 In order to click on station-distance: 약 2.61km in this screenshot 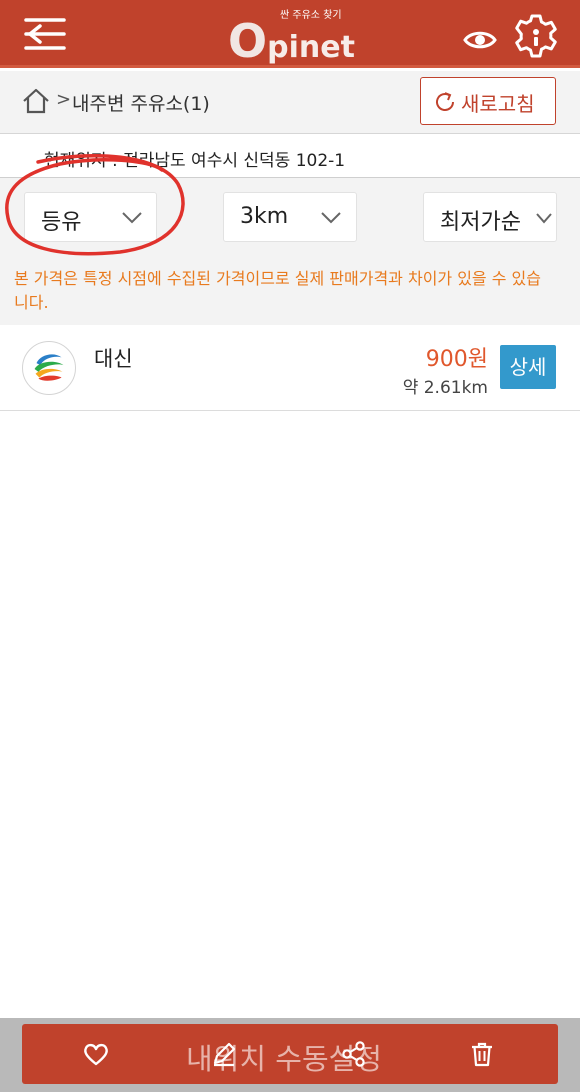, I will do `click(445, 388)`.